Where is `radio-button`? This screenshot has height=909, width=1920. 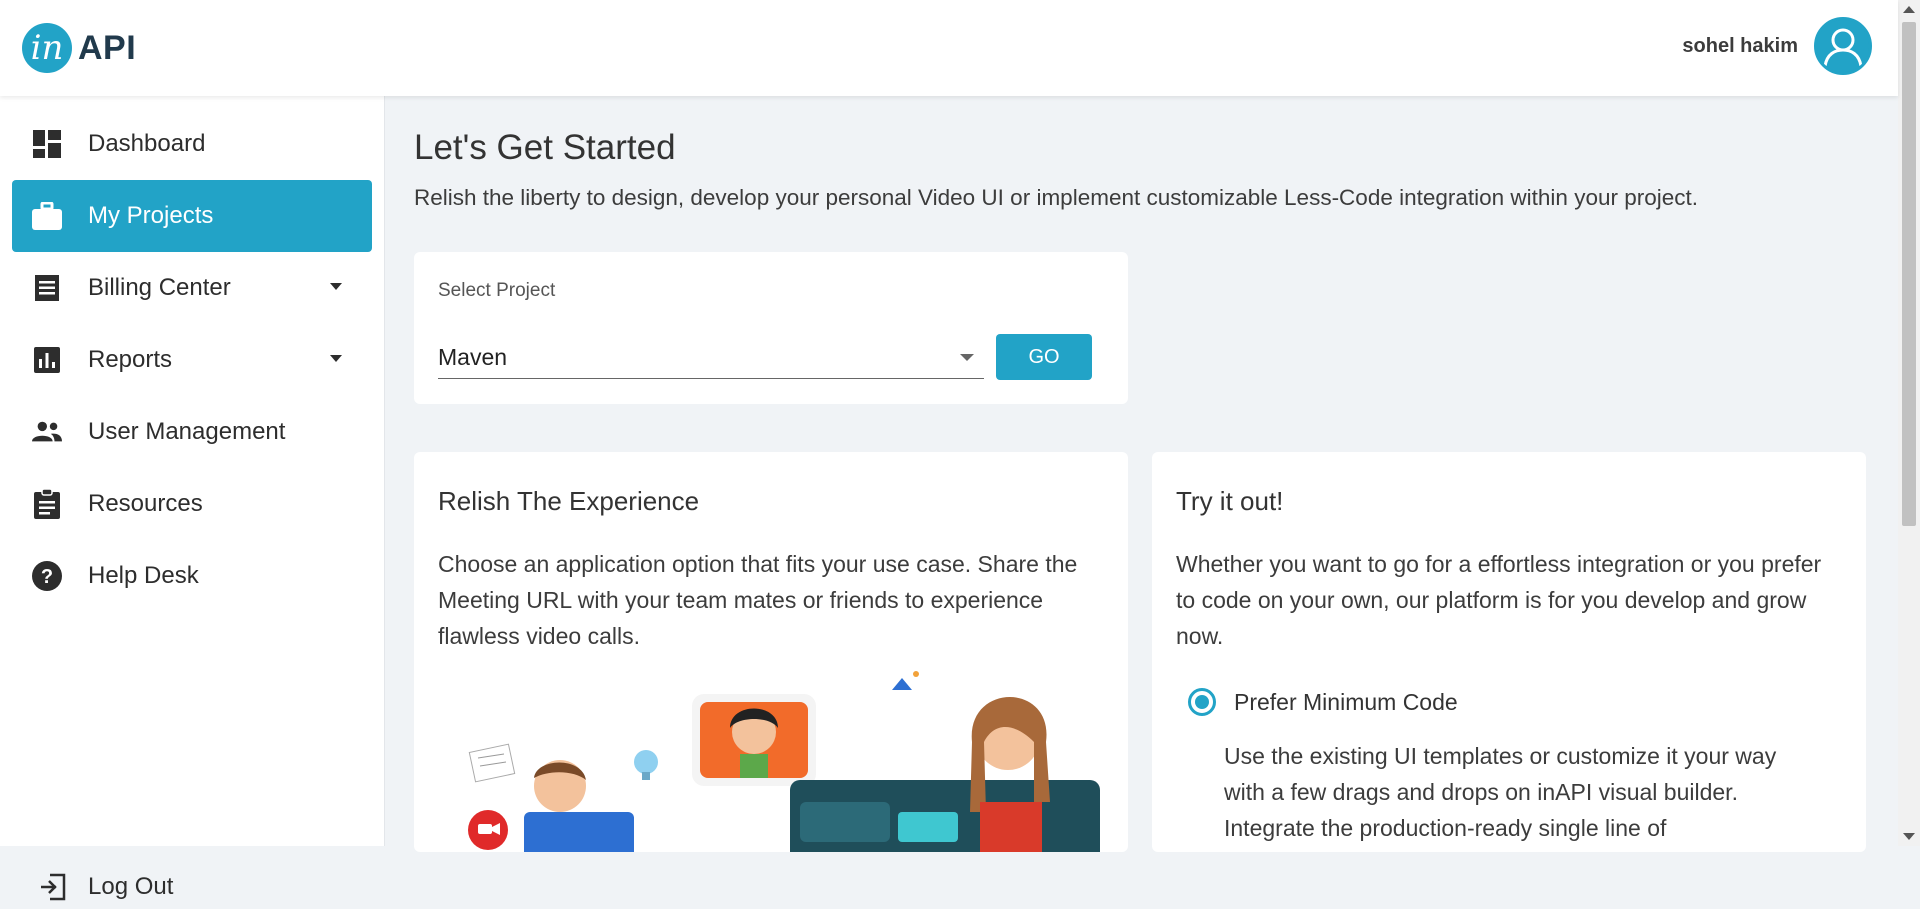
radio-button is located at coordinates (1202, 702).